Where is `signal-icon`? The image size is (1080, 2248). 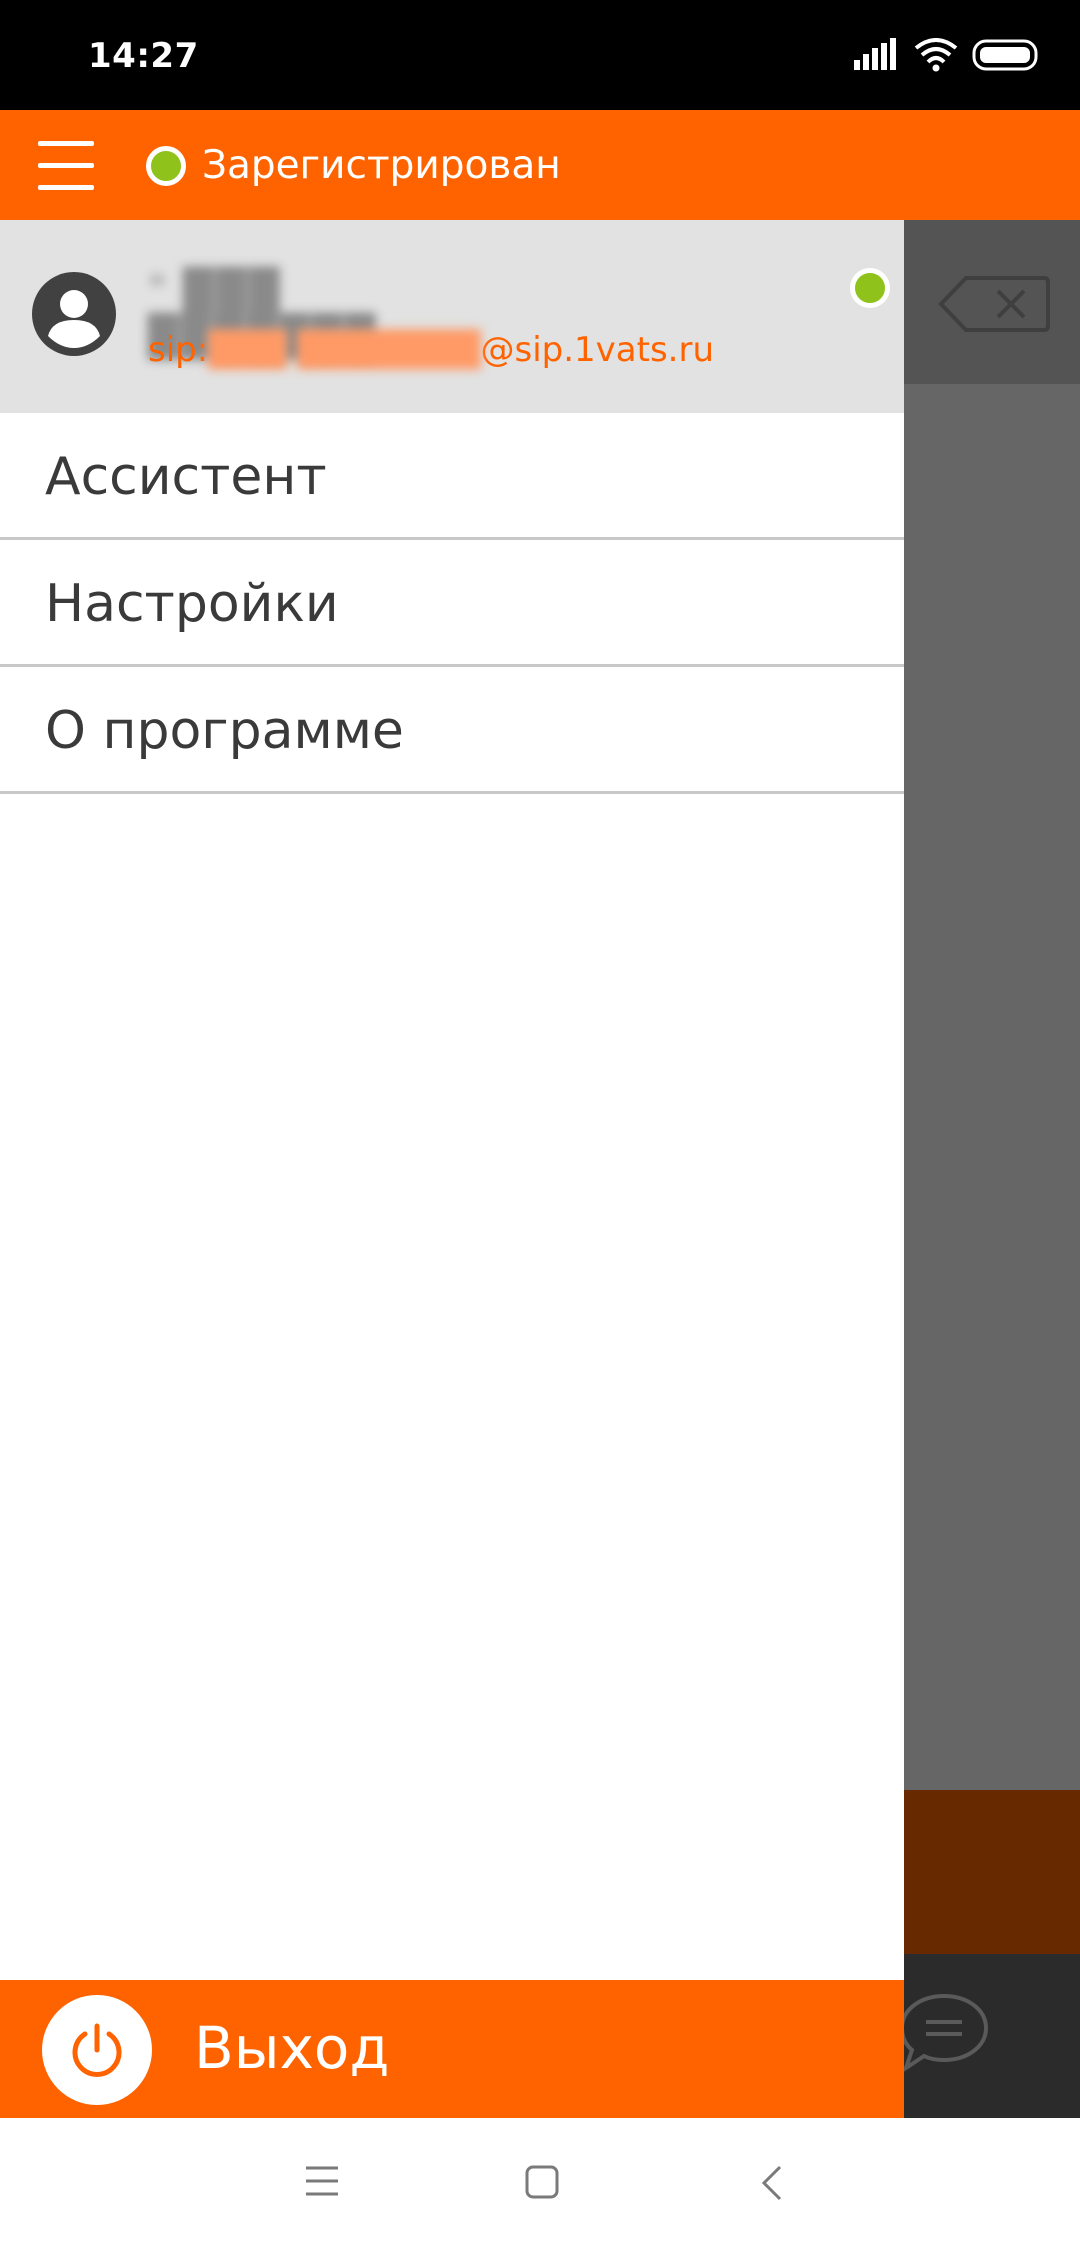 signal-icon is located at coordinates (875, 54).